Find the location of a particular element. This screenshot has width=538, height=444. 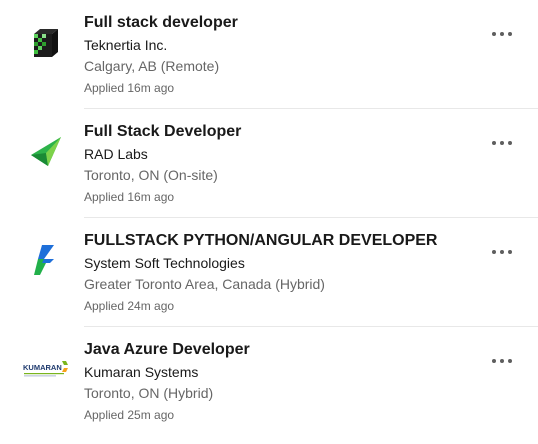

job-location: Greater Toronto Area, Canada (Hybrid) is located at coordinates (204, 284).